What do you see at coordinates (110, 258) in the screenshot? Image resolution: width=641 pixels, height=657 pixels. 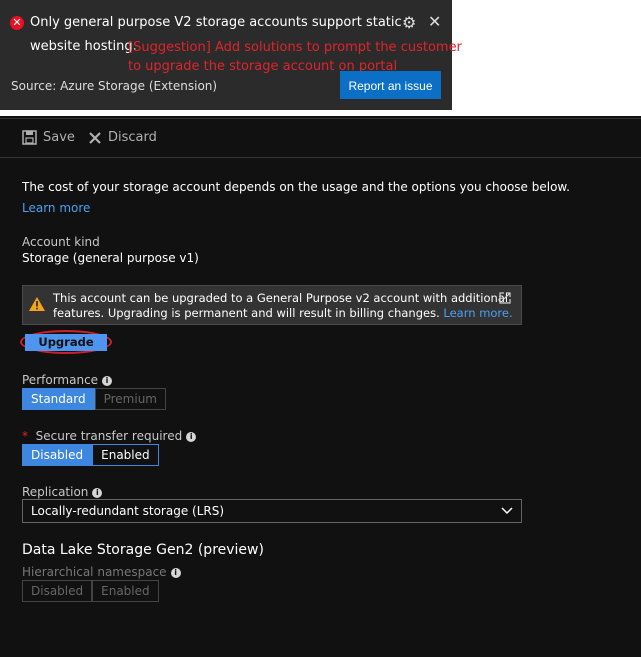 I see `account-kind-value: Storage (general purpose v1)` at bounding box center [110, 258].